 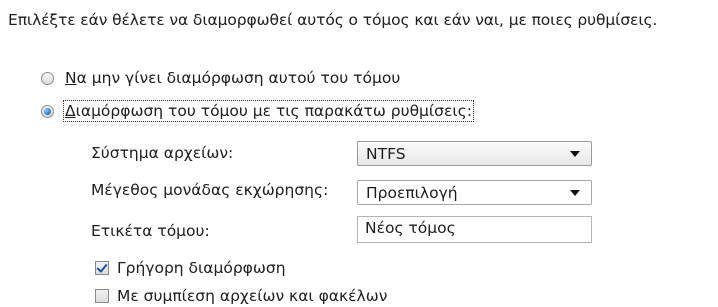 I want to click on radio-no-format: Να μην γίνει διαμόρφωση αυτού του τόμου, so click(x=220, y=78).